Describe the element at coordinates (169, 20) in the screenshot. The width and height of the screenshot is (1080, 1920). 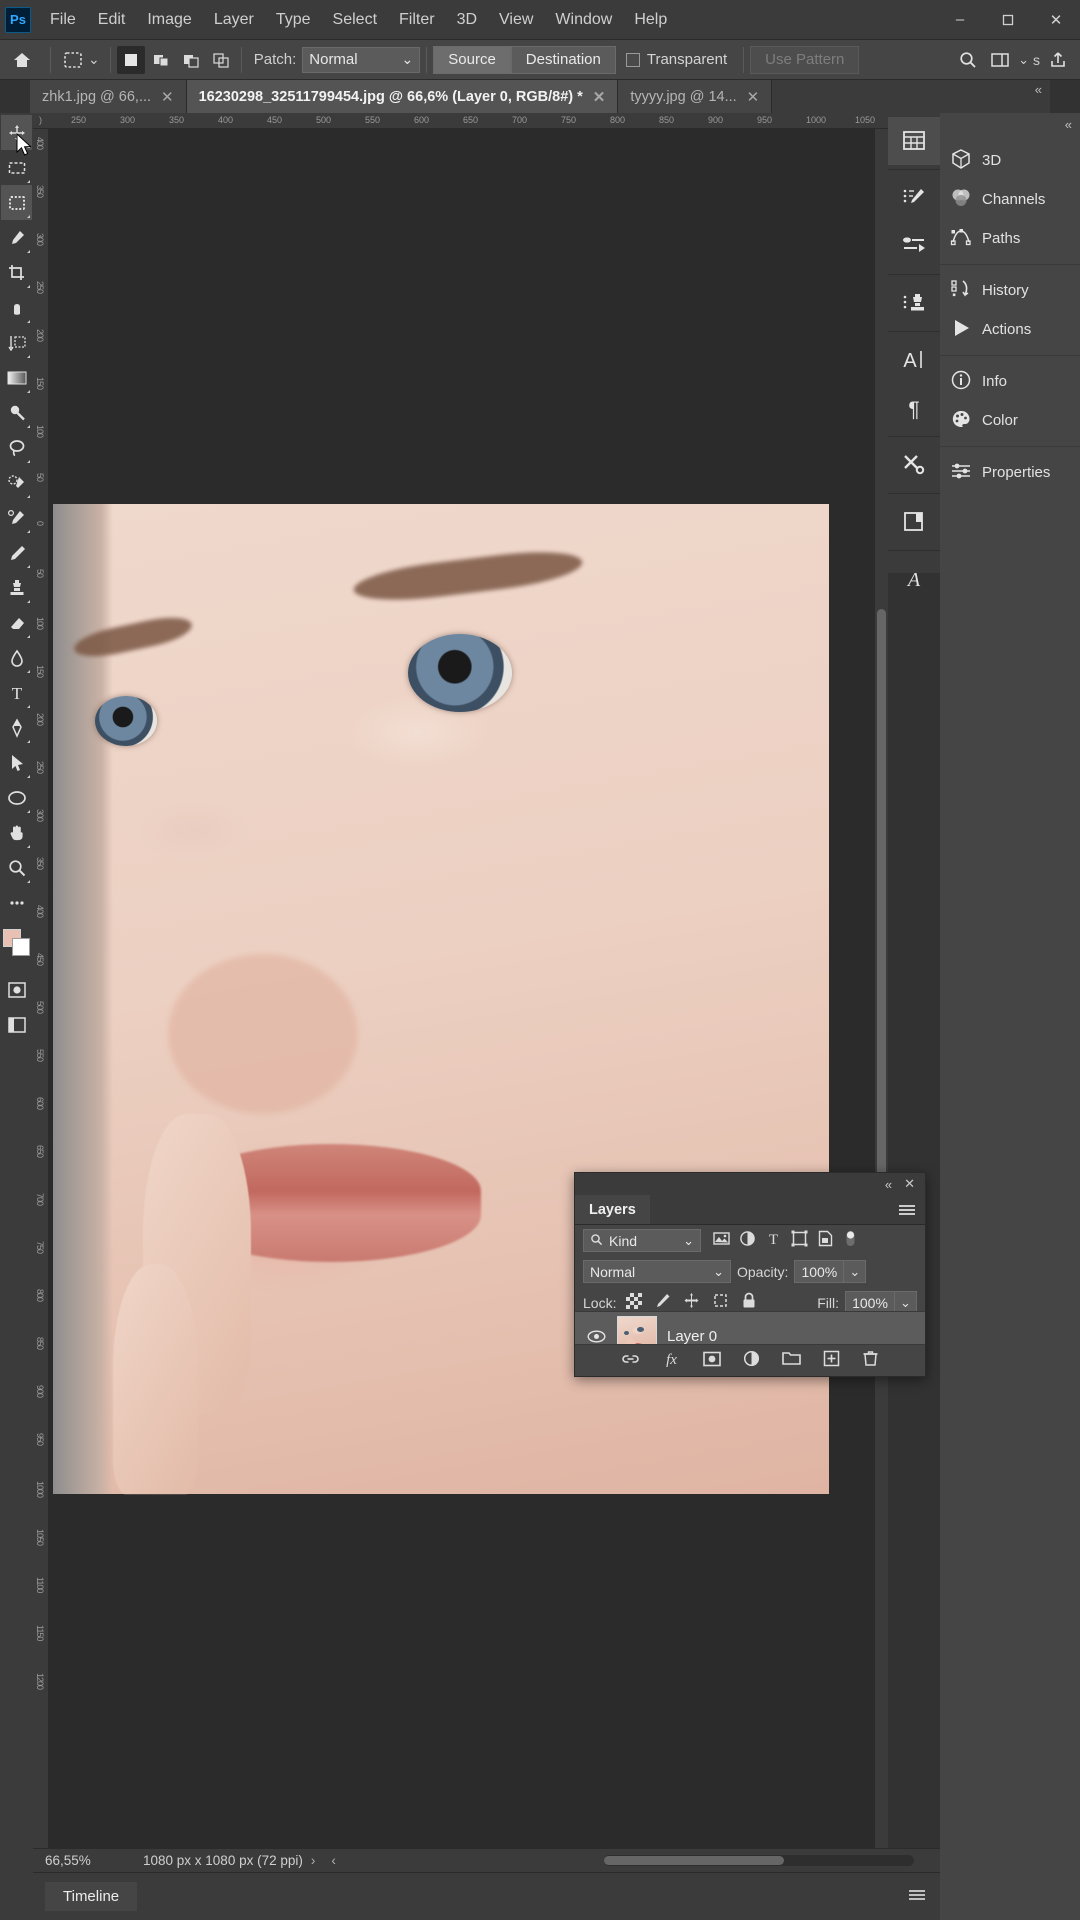
I see `menu-image: Image` at that location.